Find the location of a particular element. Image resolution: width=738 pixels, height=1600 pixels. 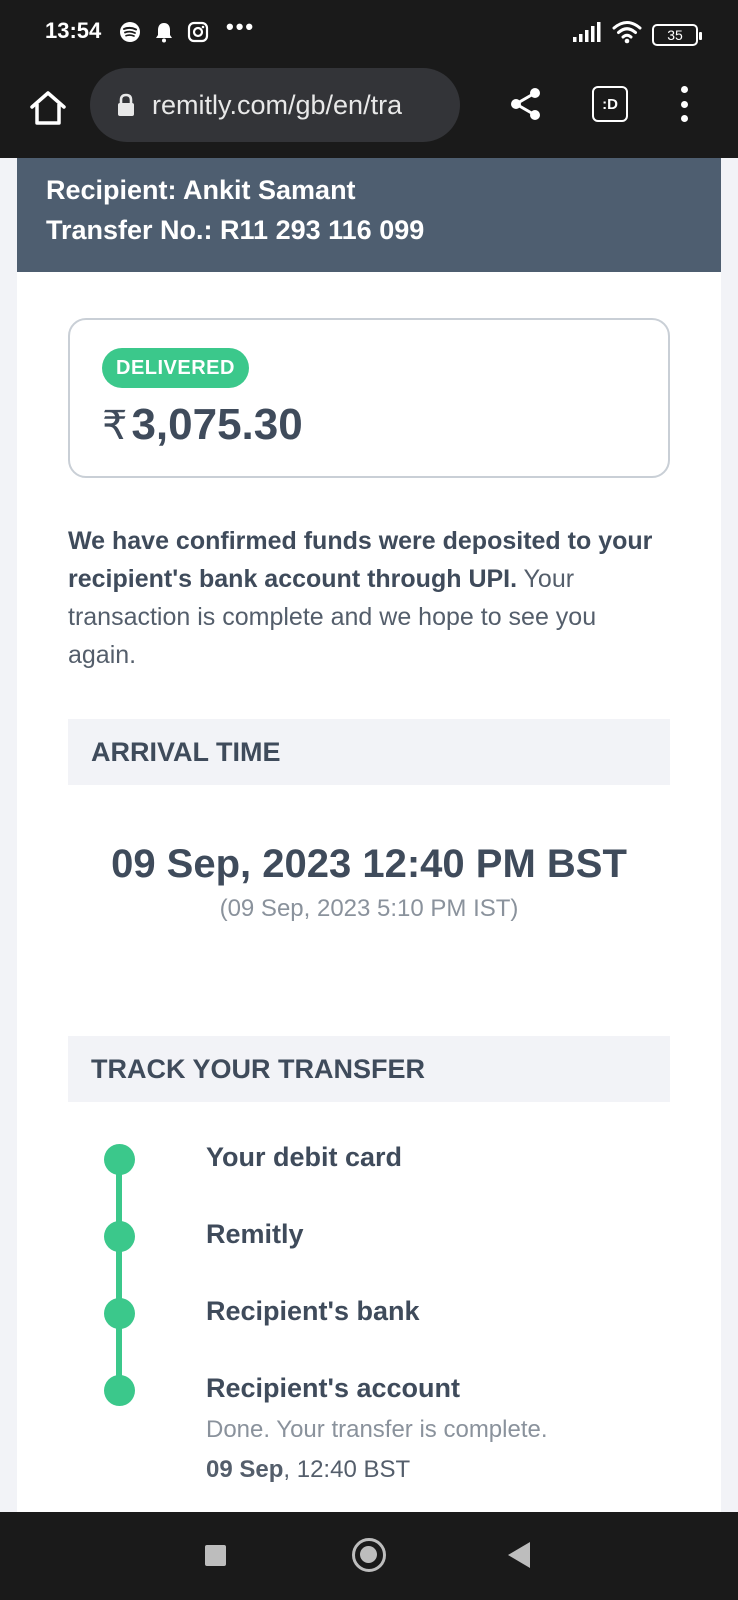

arrival-time-local: (09 Sep, 2023 5:10 PM IST) is located at coordinates (369, 908).